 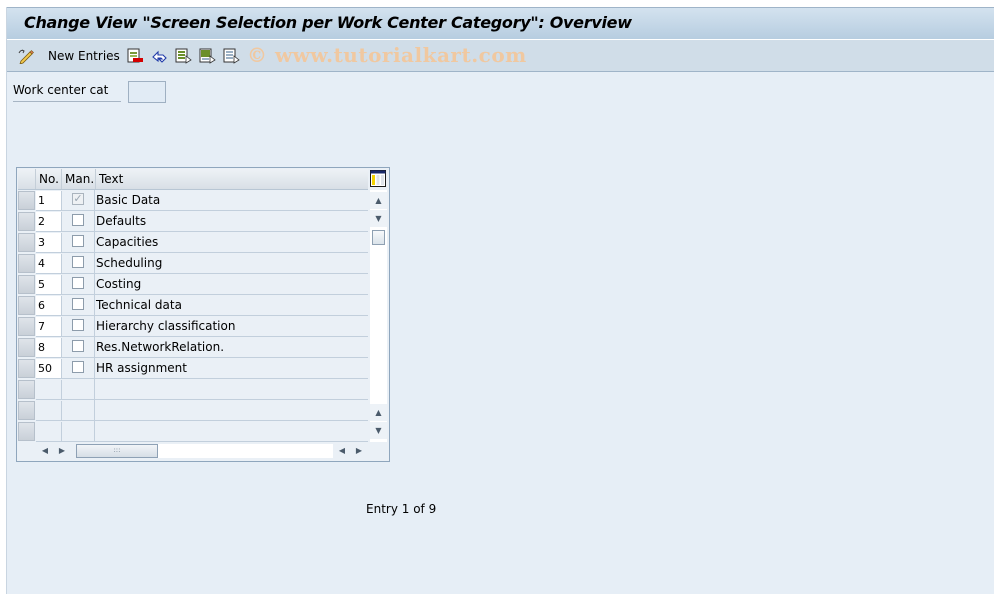 I want to click on horizontal-scroll-thumb: :::, so click(x=117, y=451).